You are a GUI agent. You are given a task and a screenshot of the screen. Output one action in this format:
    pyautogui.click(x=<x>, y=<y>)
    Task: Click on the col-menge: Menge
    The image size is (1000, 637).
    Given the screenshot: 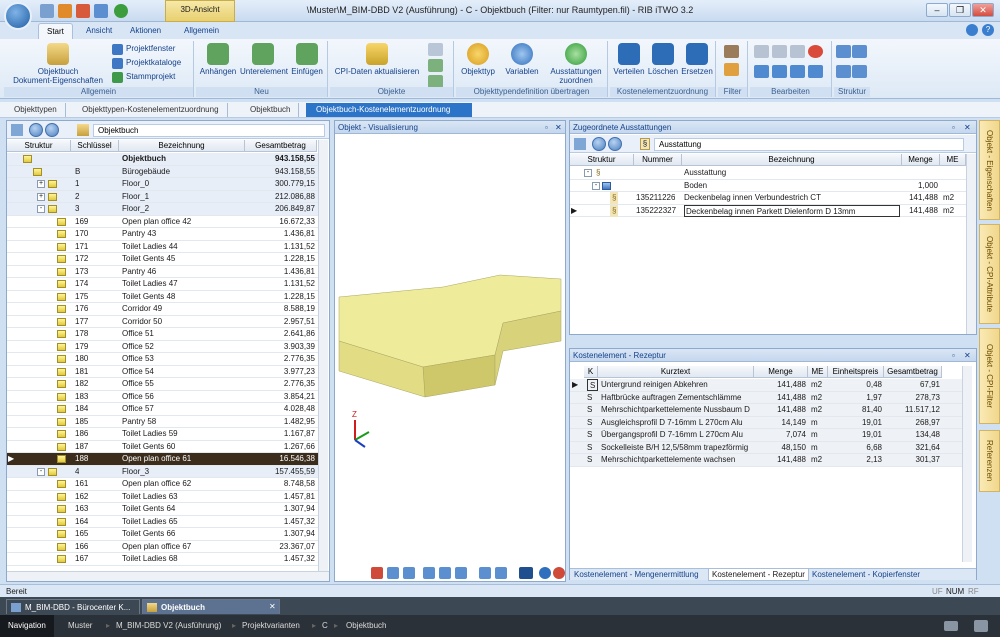 What is the action you would take?
    pyautogui.click(x=921, y=160)
    